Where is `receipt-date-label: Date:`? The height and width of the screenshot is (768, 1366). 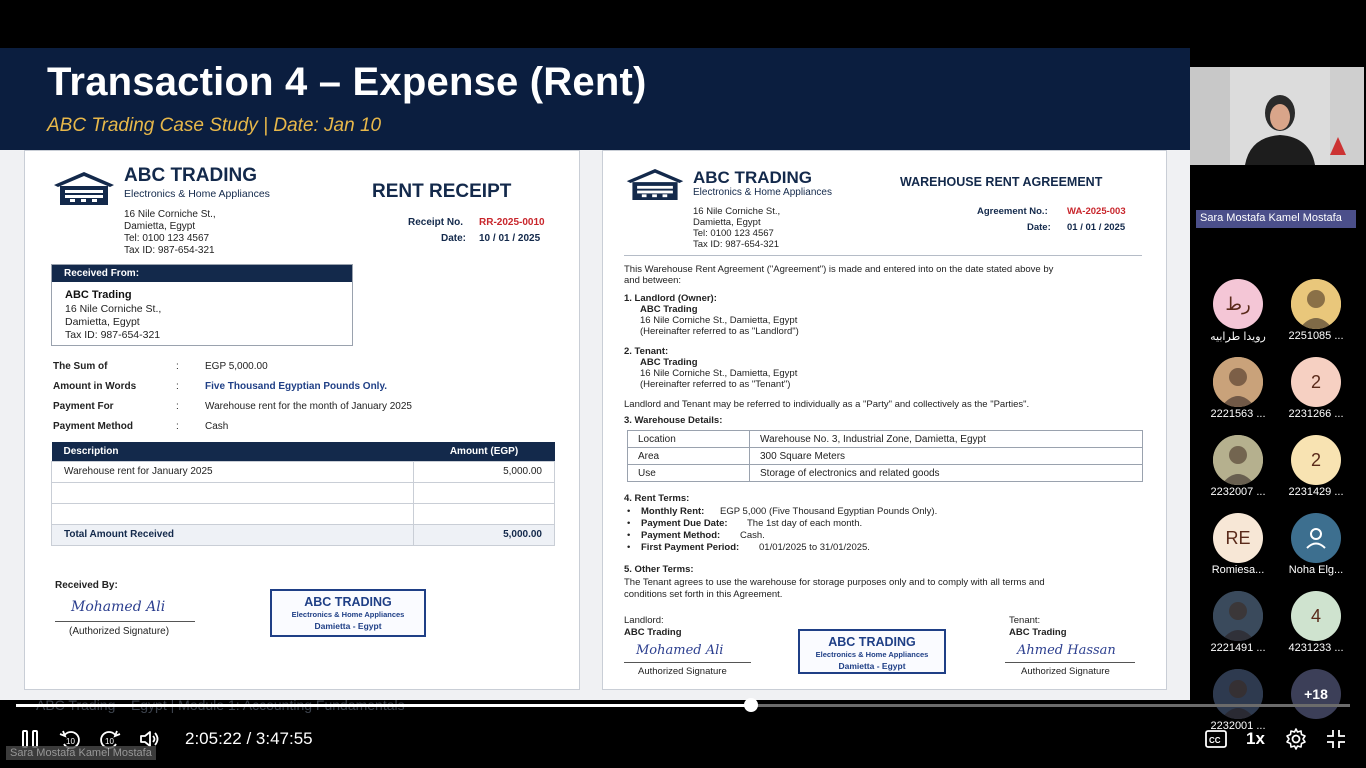 receipt-date-label: Date: is located at coordinates (454, 238).